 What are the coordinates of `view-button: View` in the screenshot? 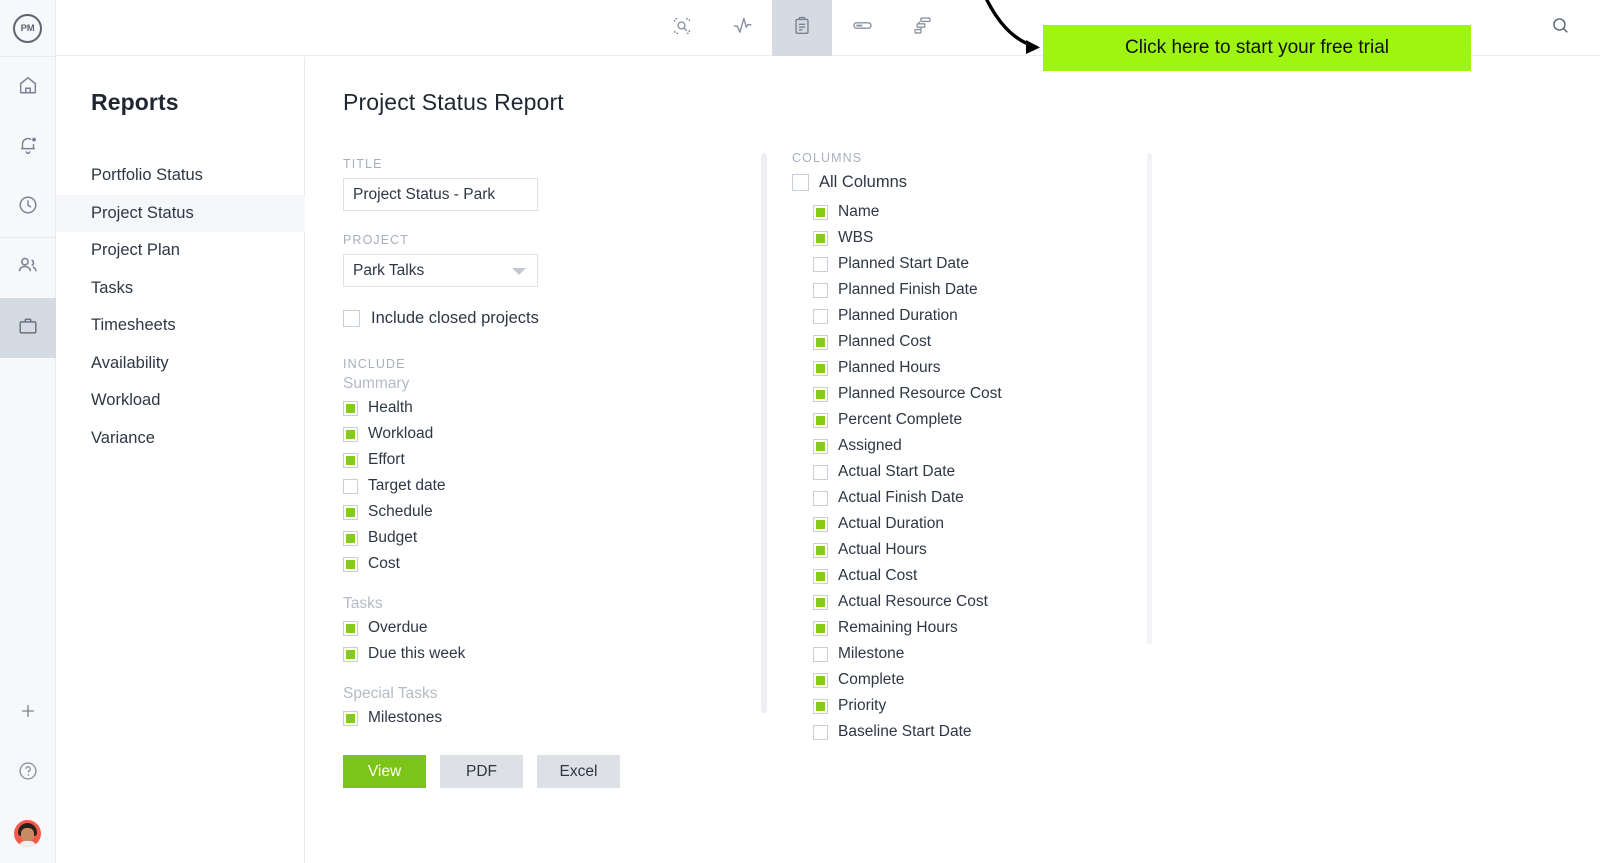 It's located at (384, 771).